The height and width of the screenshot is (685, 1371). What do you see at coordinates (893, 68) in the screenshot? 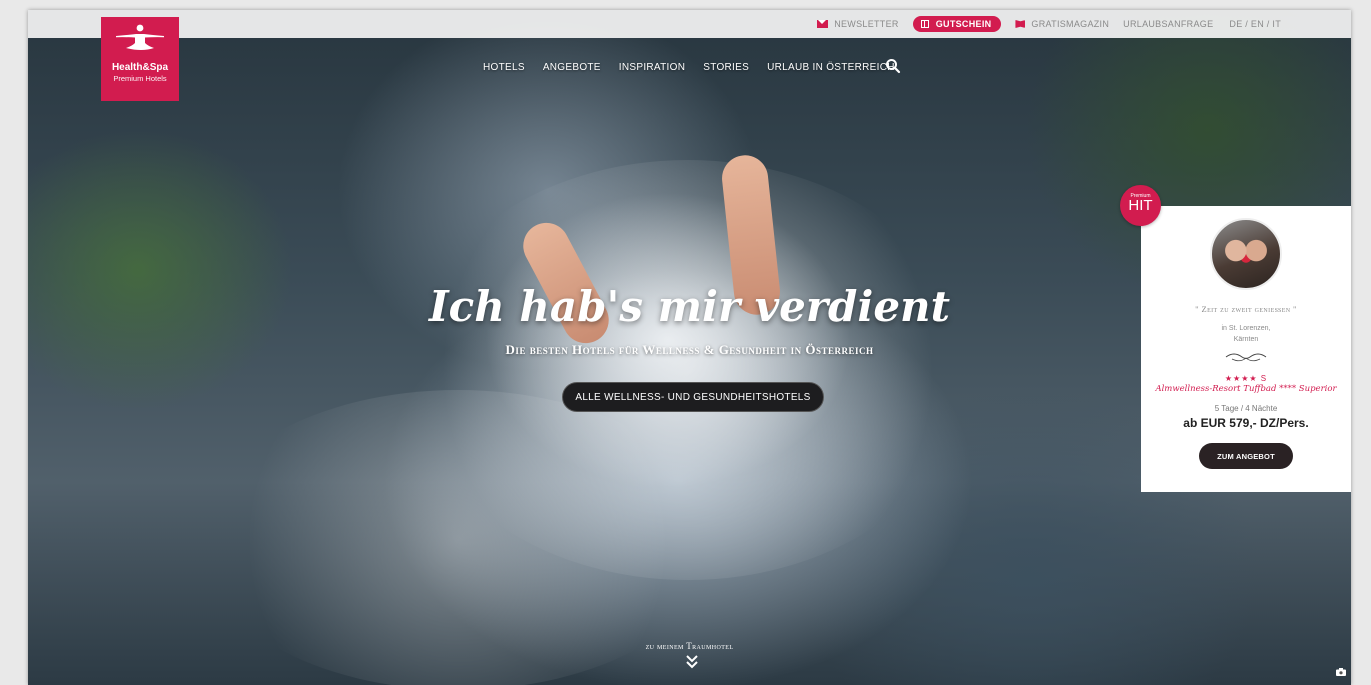
I see `search-icon` at bounding box center [893, 68].